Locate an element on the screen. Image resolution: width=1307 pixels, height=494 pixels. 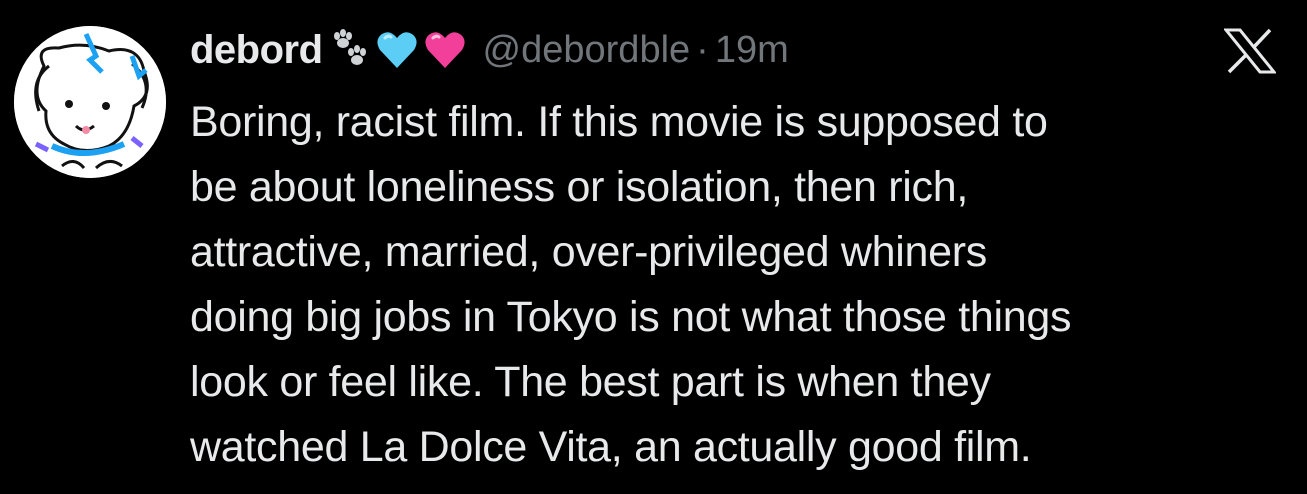
tweet-header: debord @debordble · 19m is located at coordinates (489, 50).